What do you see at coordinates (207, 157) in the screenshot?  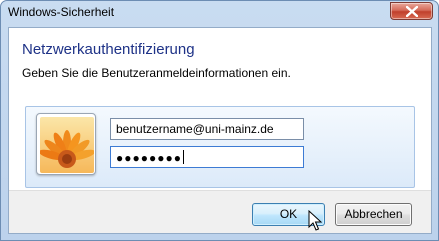 I see `password-field: ●●●●●●●●` at bounding box center [207, 157].